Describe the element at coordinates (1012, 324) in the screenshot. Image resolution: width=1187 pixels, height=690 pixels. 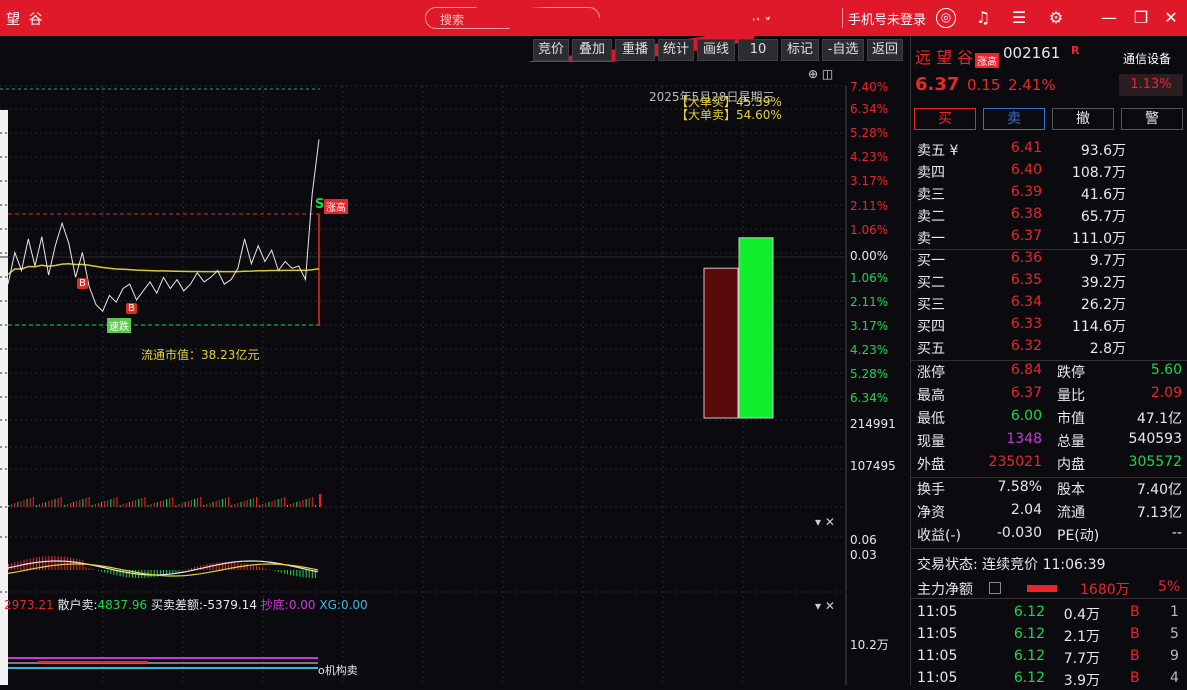
I see `bid-price: 6.33` at that location.